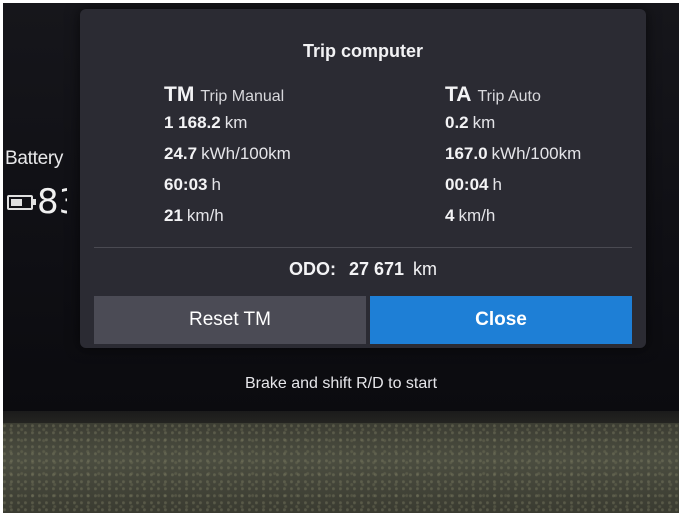  I want to click on trip-manual-name: Trip Manual, so click(242, 96).